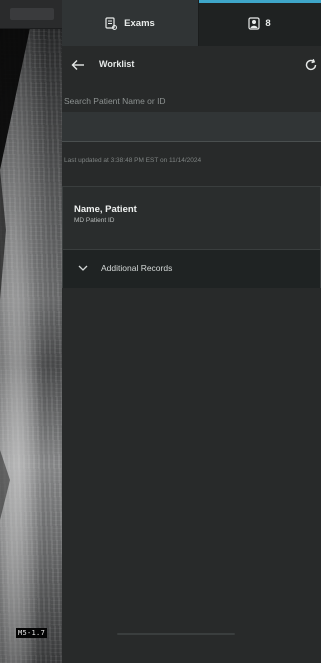 The width and height of the screenshot is (321, 663). What do you see at coordinates (83, 268) in the screenshot?
I see `chevron-down-icon` at bounding box center [83, 268].